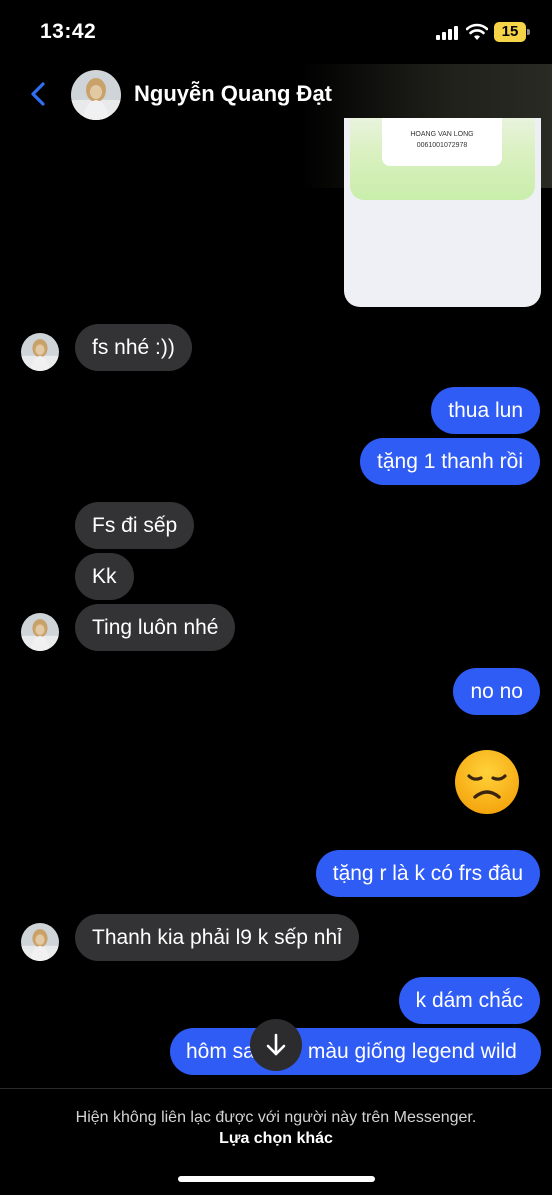  Describe the element at coordinates (496, 691) in the screenshot. I see `message-bubble-outgoing: no no` at that location.